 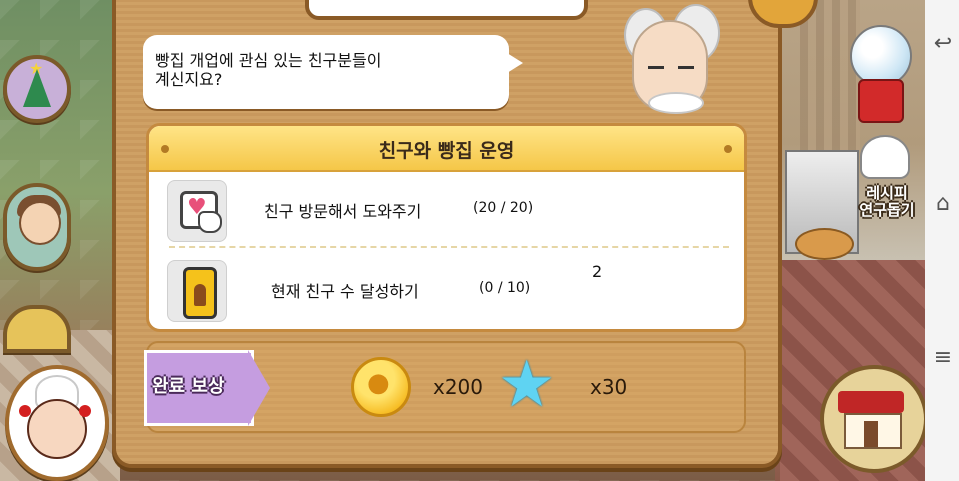 I want to click on star-amount: x30, so click(x=609, y=387).